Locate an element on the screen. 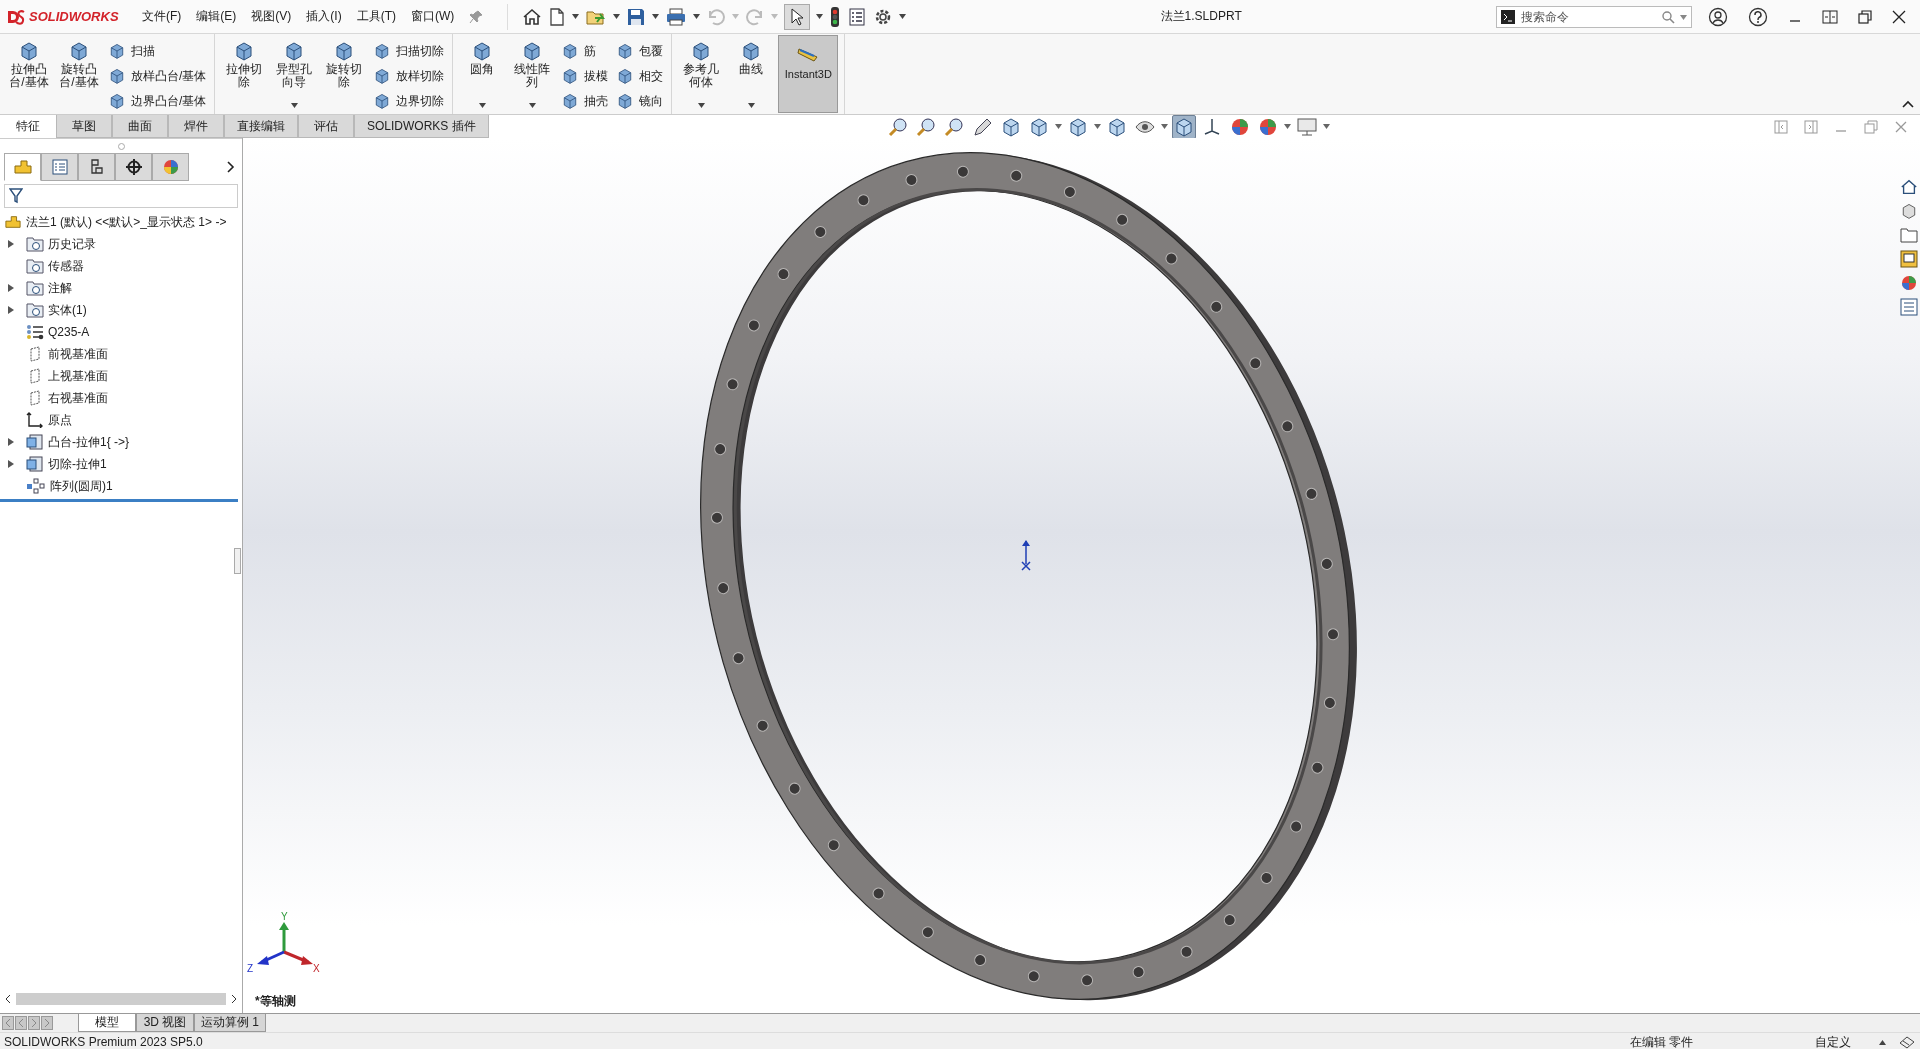  tree-item: 注解 is located at coordinates (60, 288).